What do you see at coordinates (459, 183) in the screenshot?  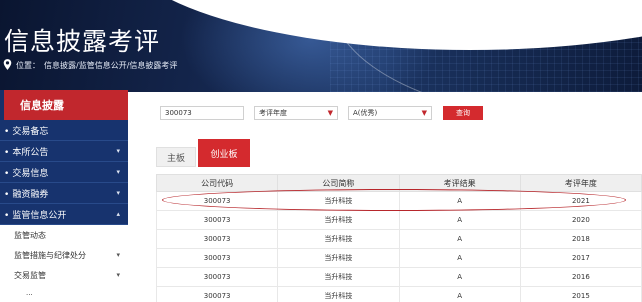 I see `column-header: 考评结果` at bounding box center [459, 183].